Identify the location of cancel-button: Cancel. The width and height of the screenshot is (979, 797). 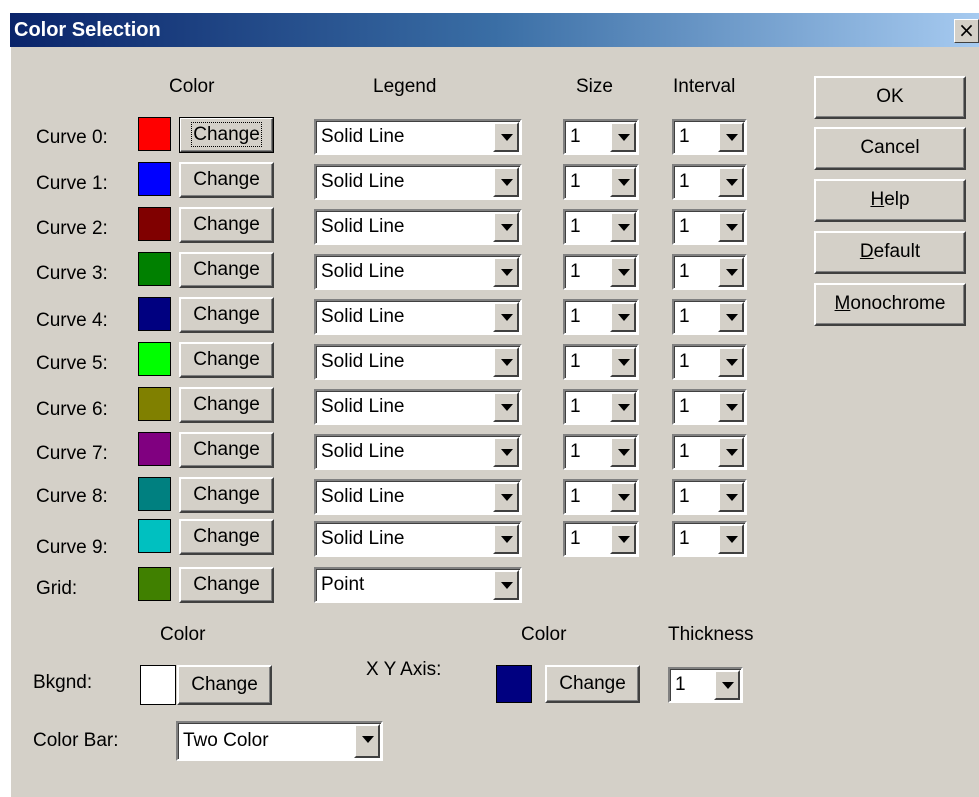
(890, 148).